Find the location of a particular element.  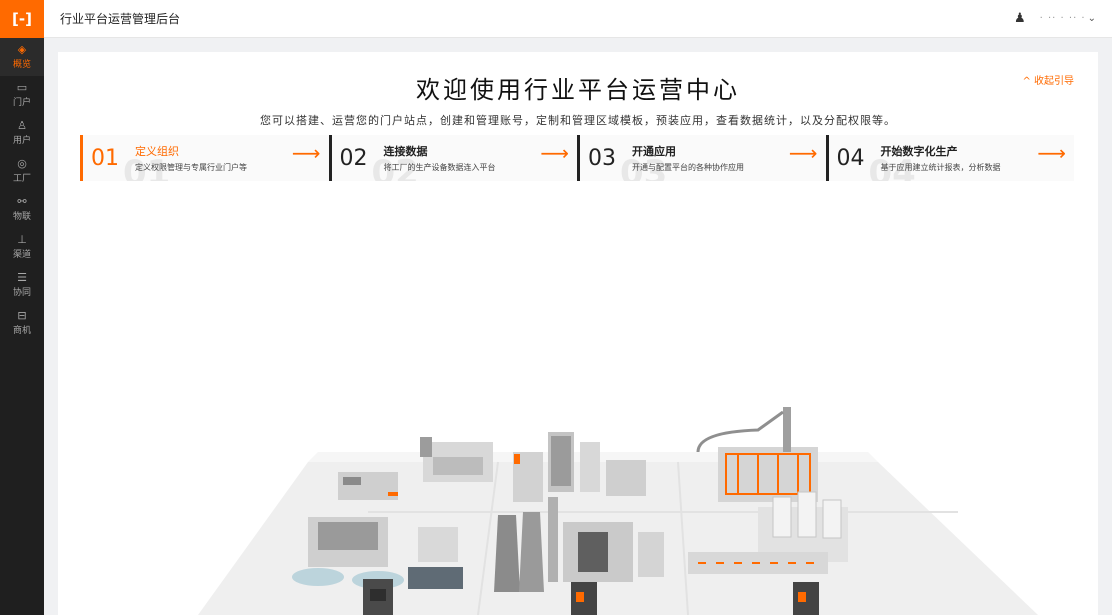

step-number: 03 is located at coordinates (602, 158).